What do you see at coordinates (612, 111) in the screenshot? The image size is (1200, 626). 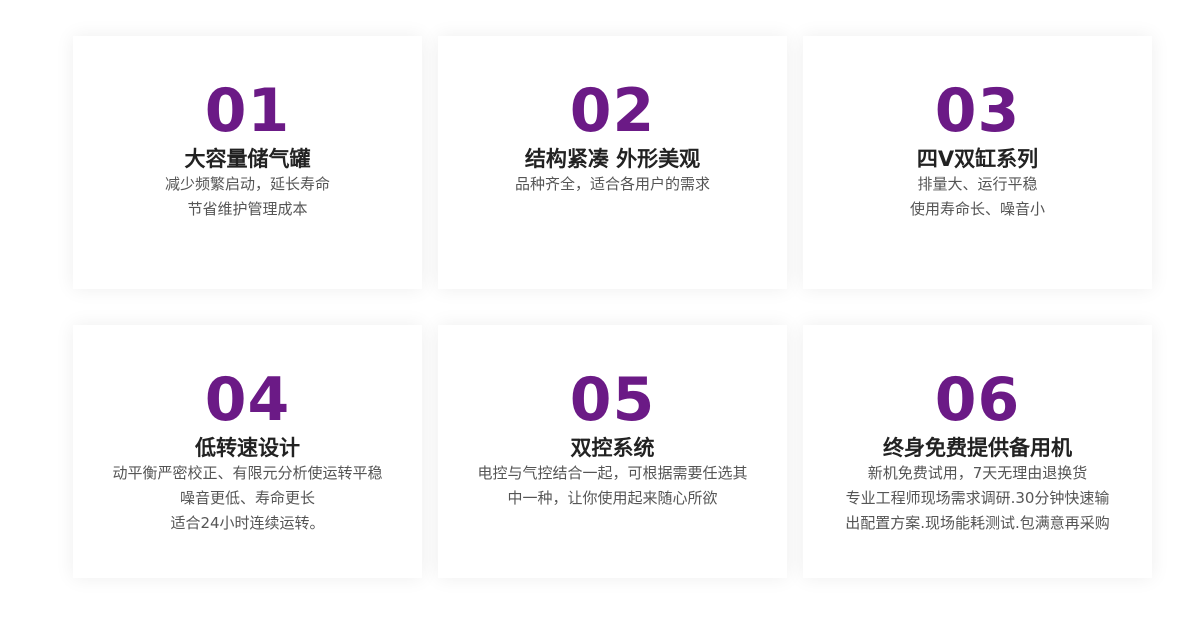 I see `feature-number: 02` at bounding box center [612, 111].